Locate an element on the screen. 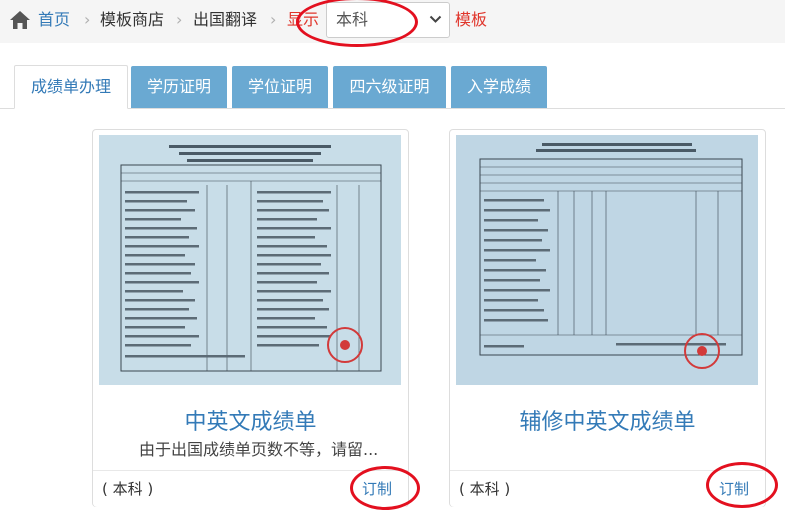 The image size is (785, 515). tab-degree-certificate: 学位证明 is located at coordinates (280, 87).